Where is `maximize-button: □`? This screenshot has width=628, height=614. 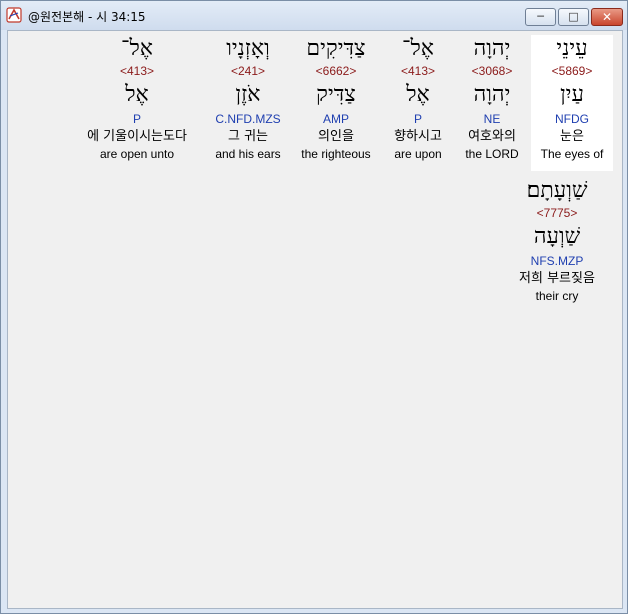
maximize-button: □ is located at coordinates (573, 17).